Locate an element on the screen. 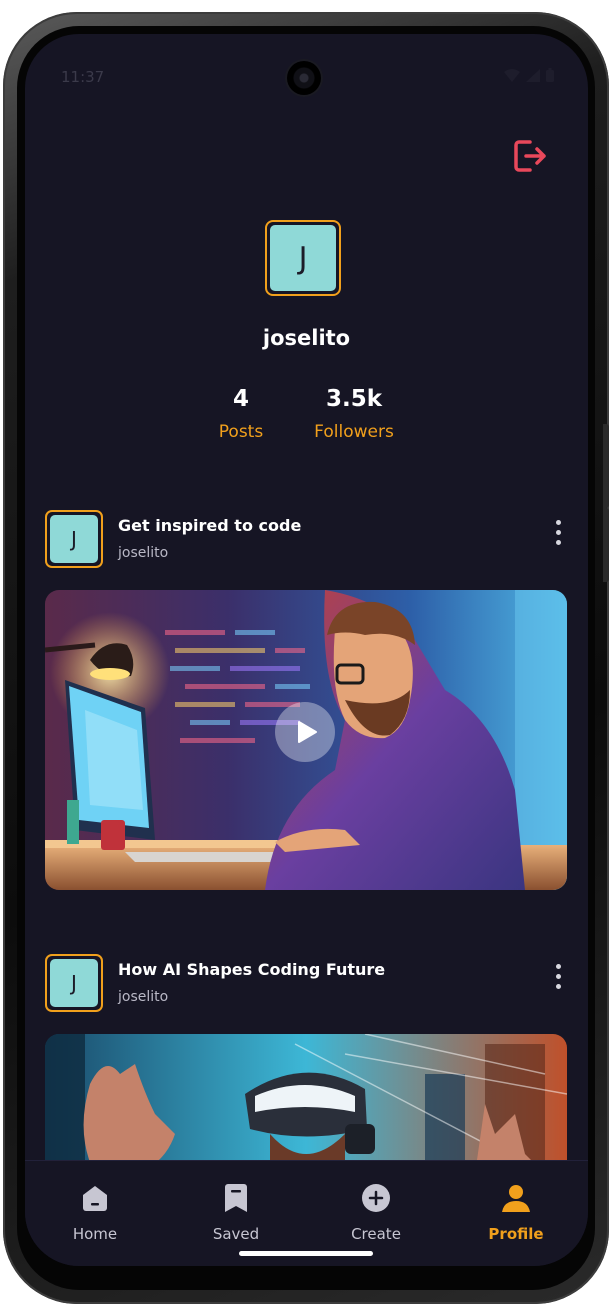 This screenshot has width=613, height=1311. home-indicator is located at coordinates (306, 1253).